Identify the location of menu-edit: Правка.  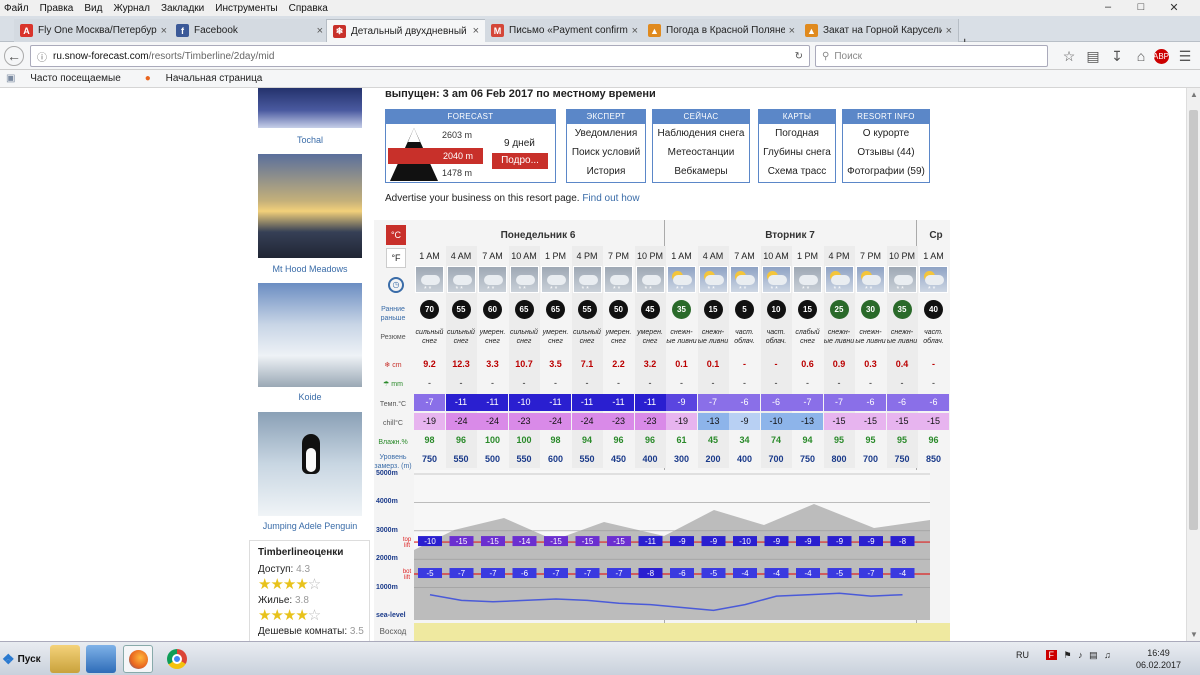
(57, 8).